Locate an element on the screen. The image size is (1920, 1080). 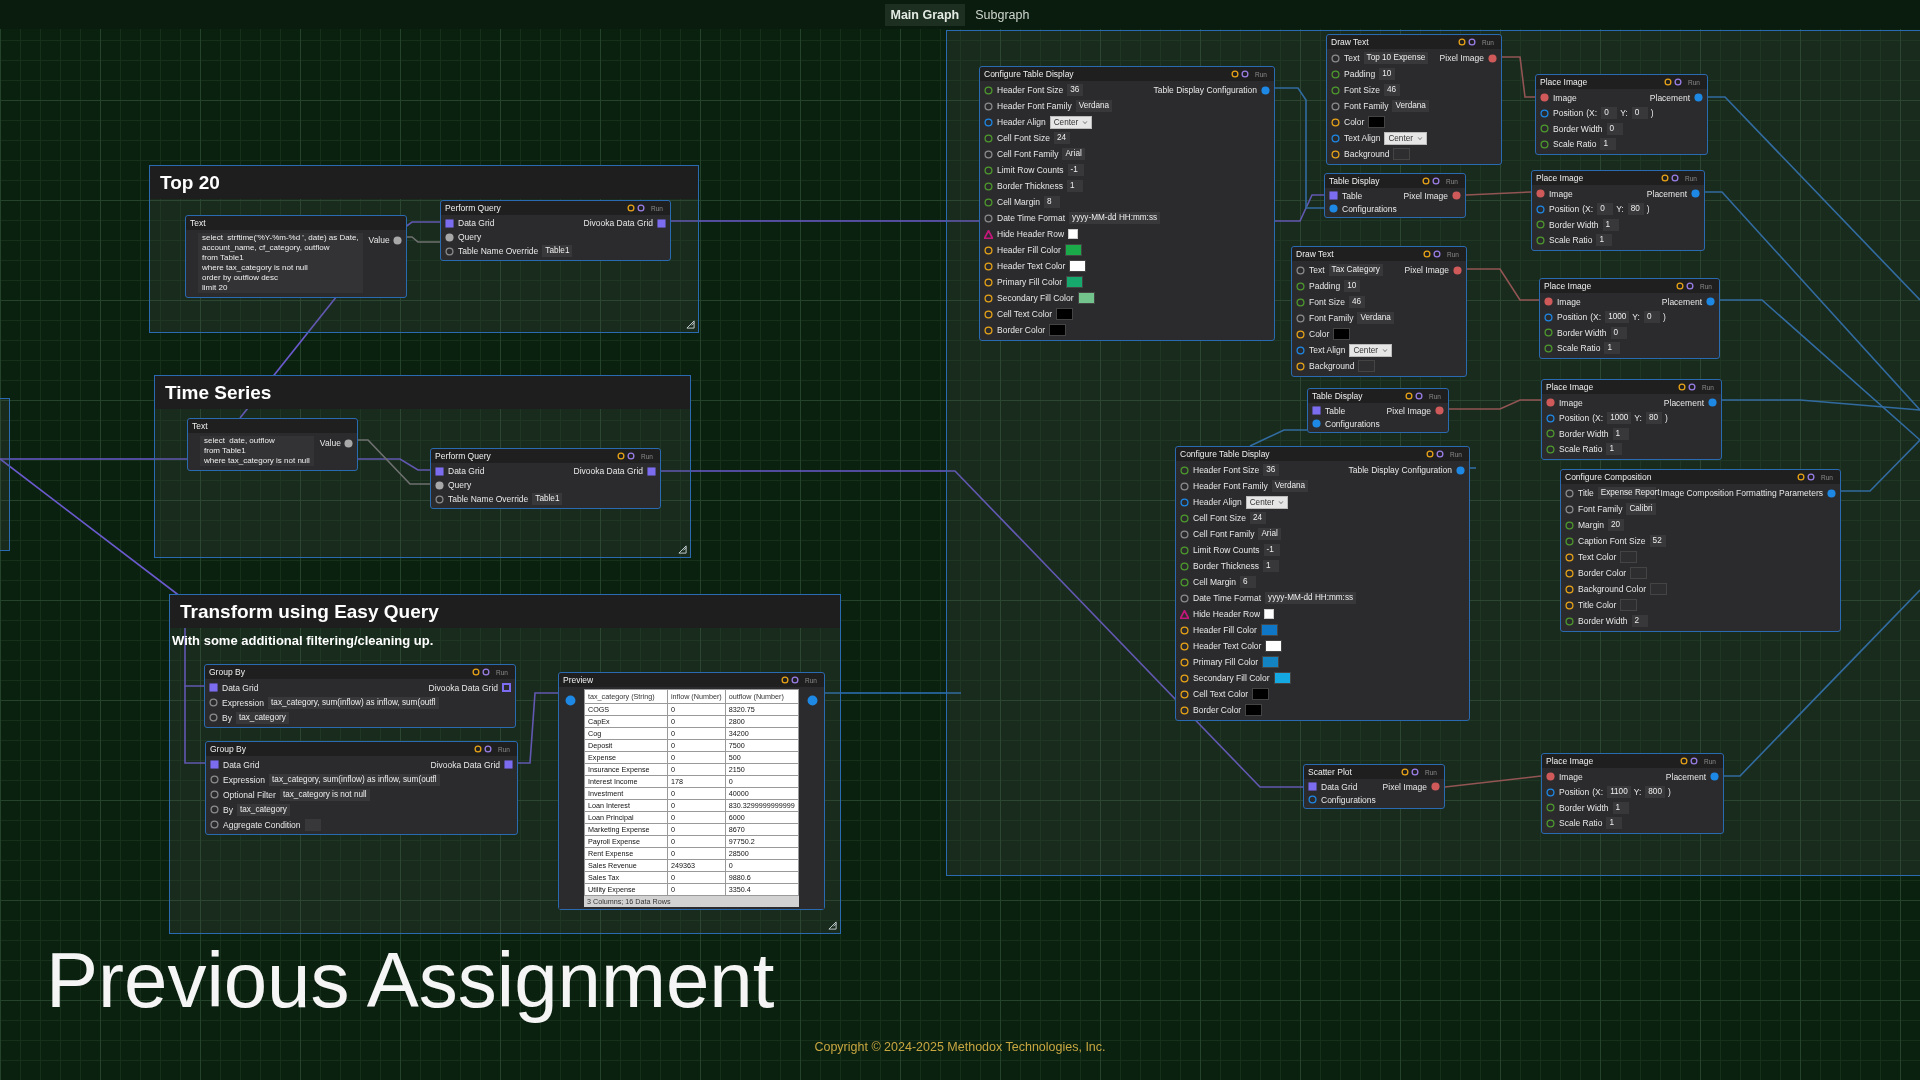
input-field: -1 is located at coordinates (1271, 550).